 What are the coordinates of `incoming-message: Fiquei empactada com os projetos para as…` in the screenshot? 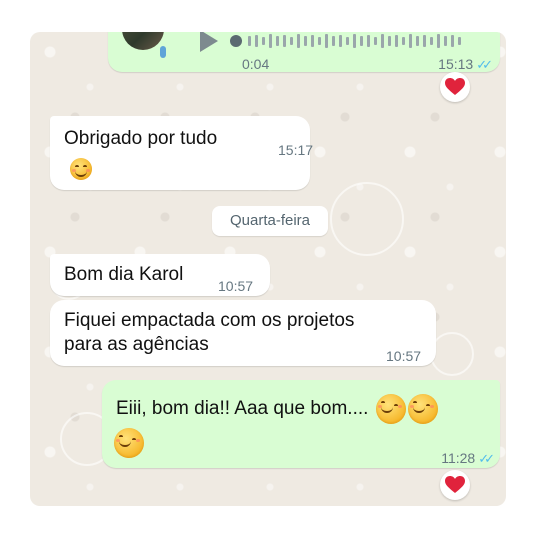 It's located at (243, 333).